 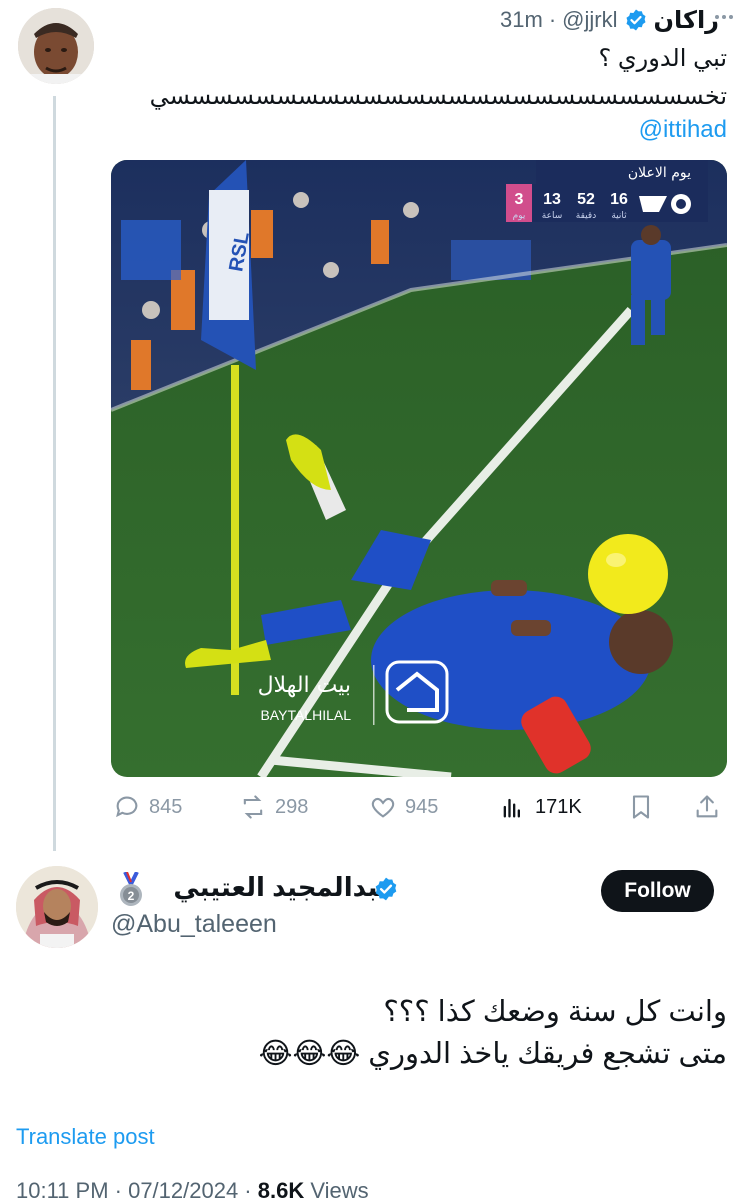 I want to click on bookmark-button, so click(x=641, y=807).